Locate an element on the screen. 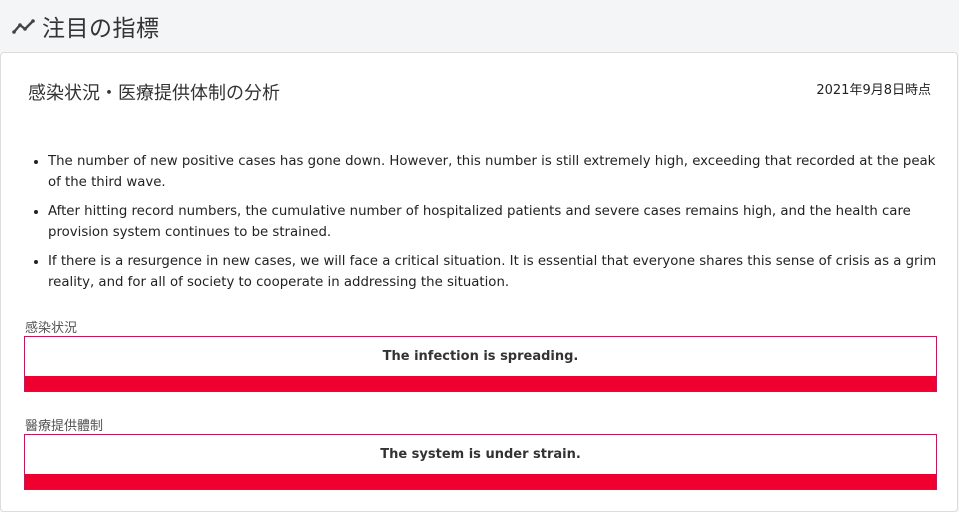 The width and height of the screenshot is (959, 512). as-of-date: 2021年9月8日時点 is located at coordinates (873, 90).